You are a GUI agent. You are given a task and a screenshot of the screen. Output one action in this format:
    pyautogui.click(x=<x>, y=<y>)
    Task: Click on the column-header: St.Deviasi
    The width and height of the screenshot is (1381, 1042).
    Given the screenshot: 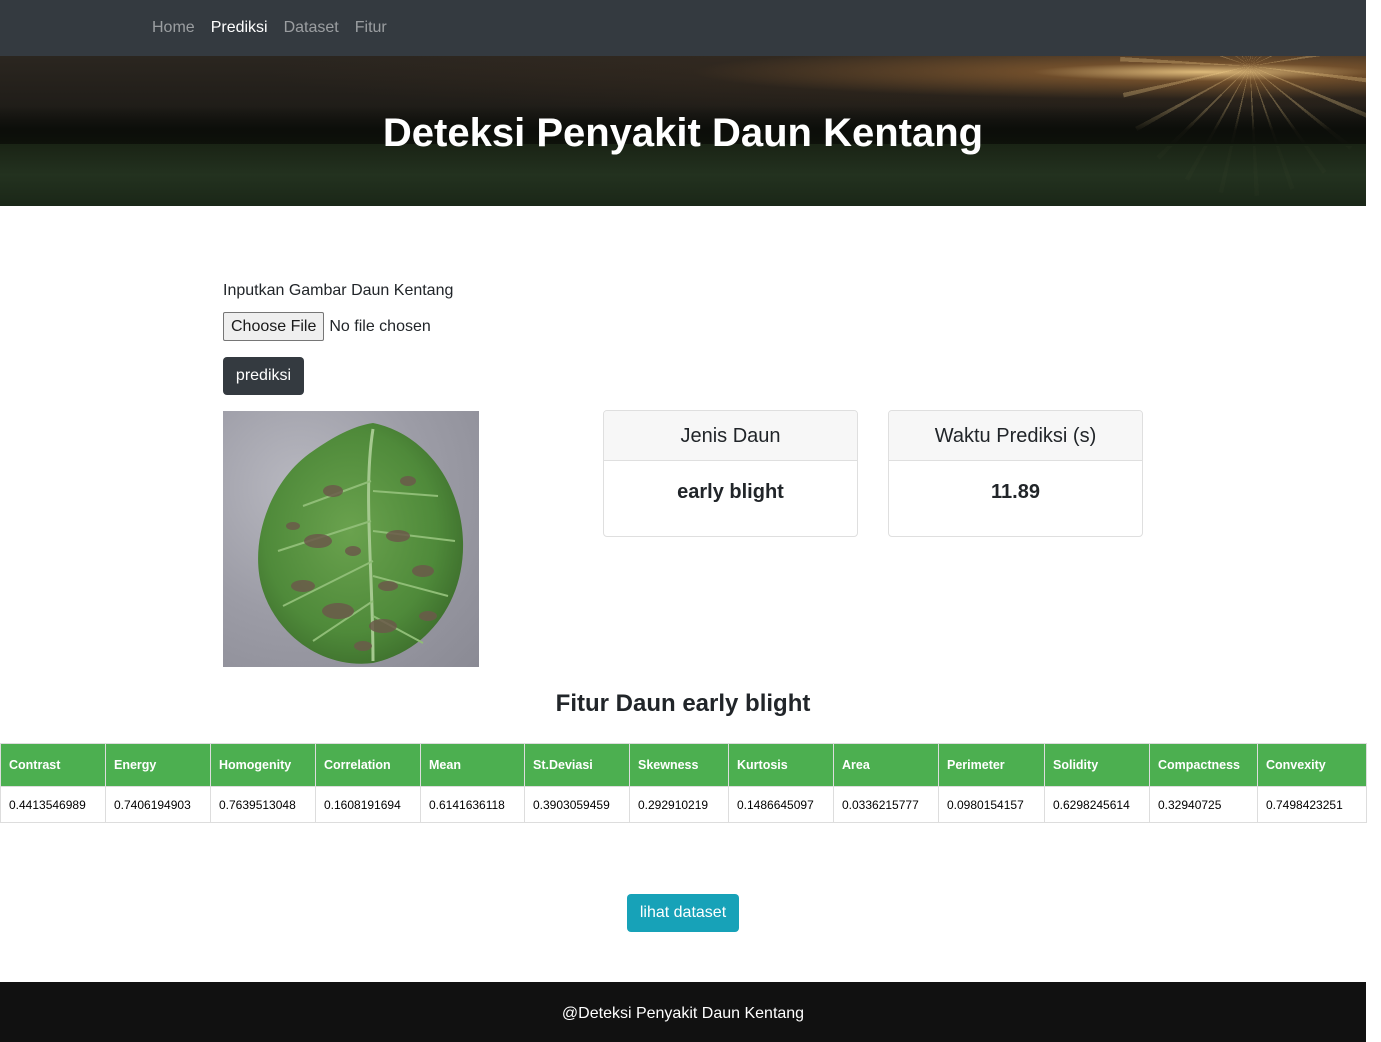 What is the action you would take?
    pyautogui.click(x=577, y=765)
    